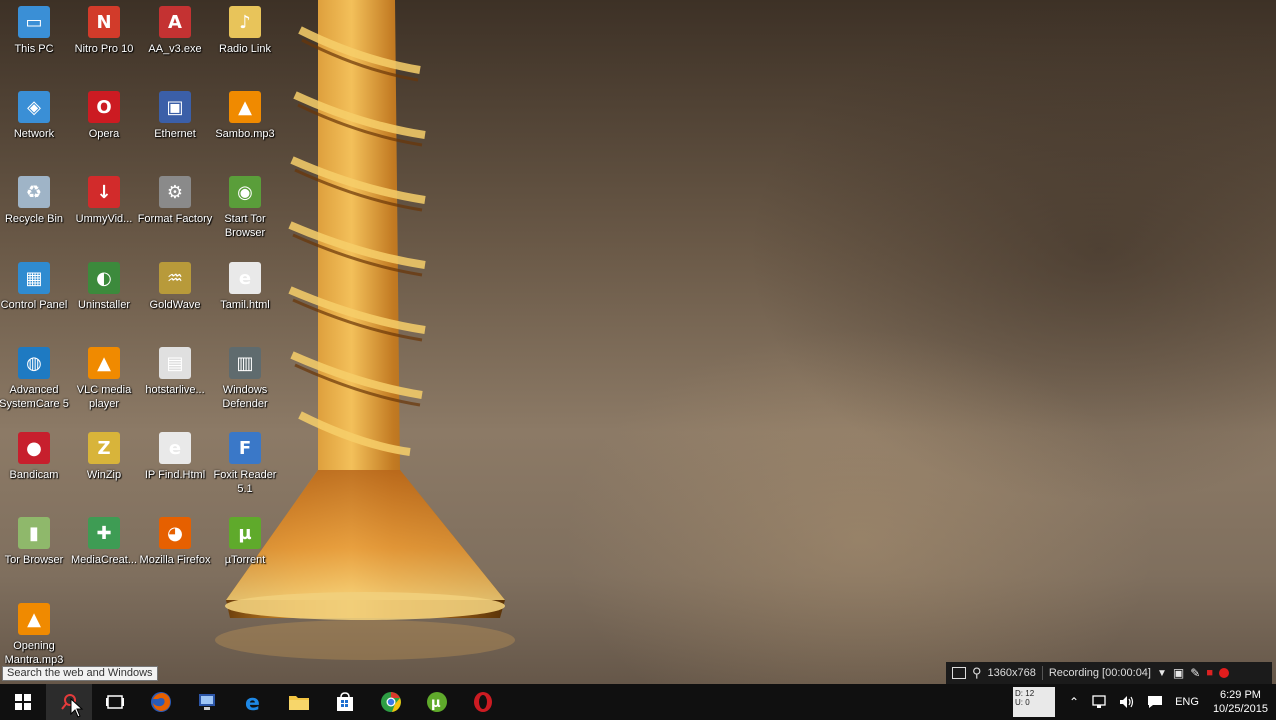 The width and height of the screenshot is (1276, 720). What do you see at coordinates (35, 637) in the screenshot?
I see `desktop-icon-vlc: ▲ Opening Mantra.mp3` at bounding box center [35, 637].